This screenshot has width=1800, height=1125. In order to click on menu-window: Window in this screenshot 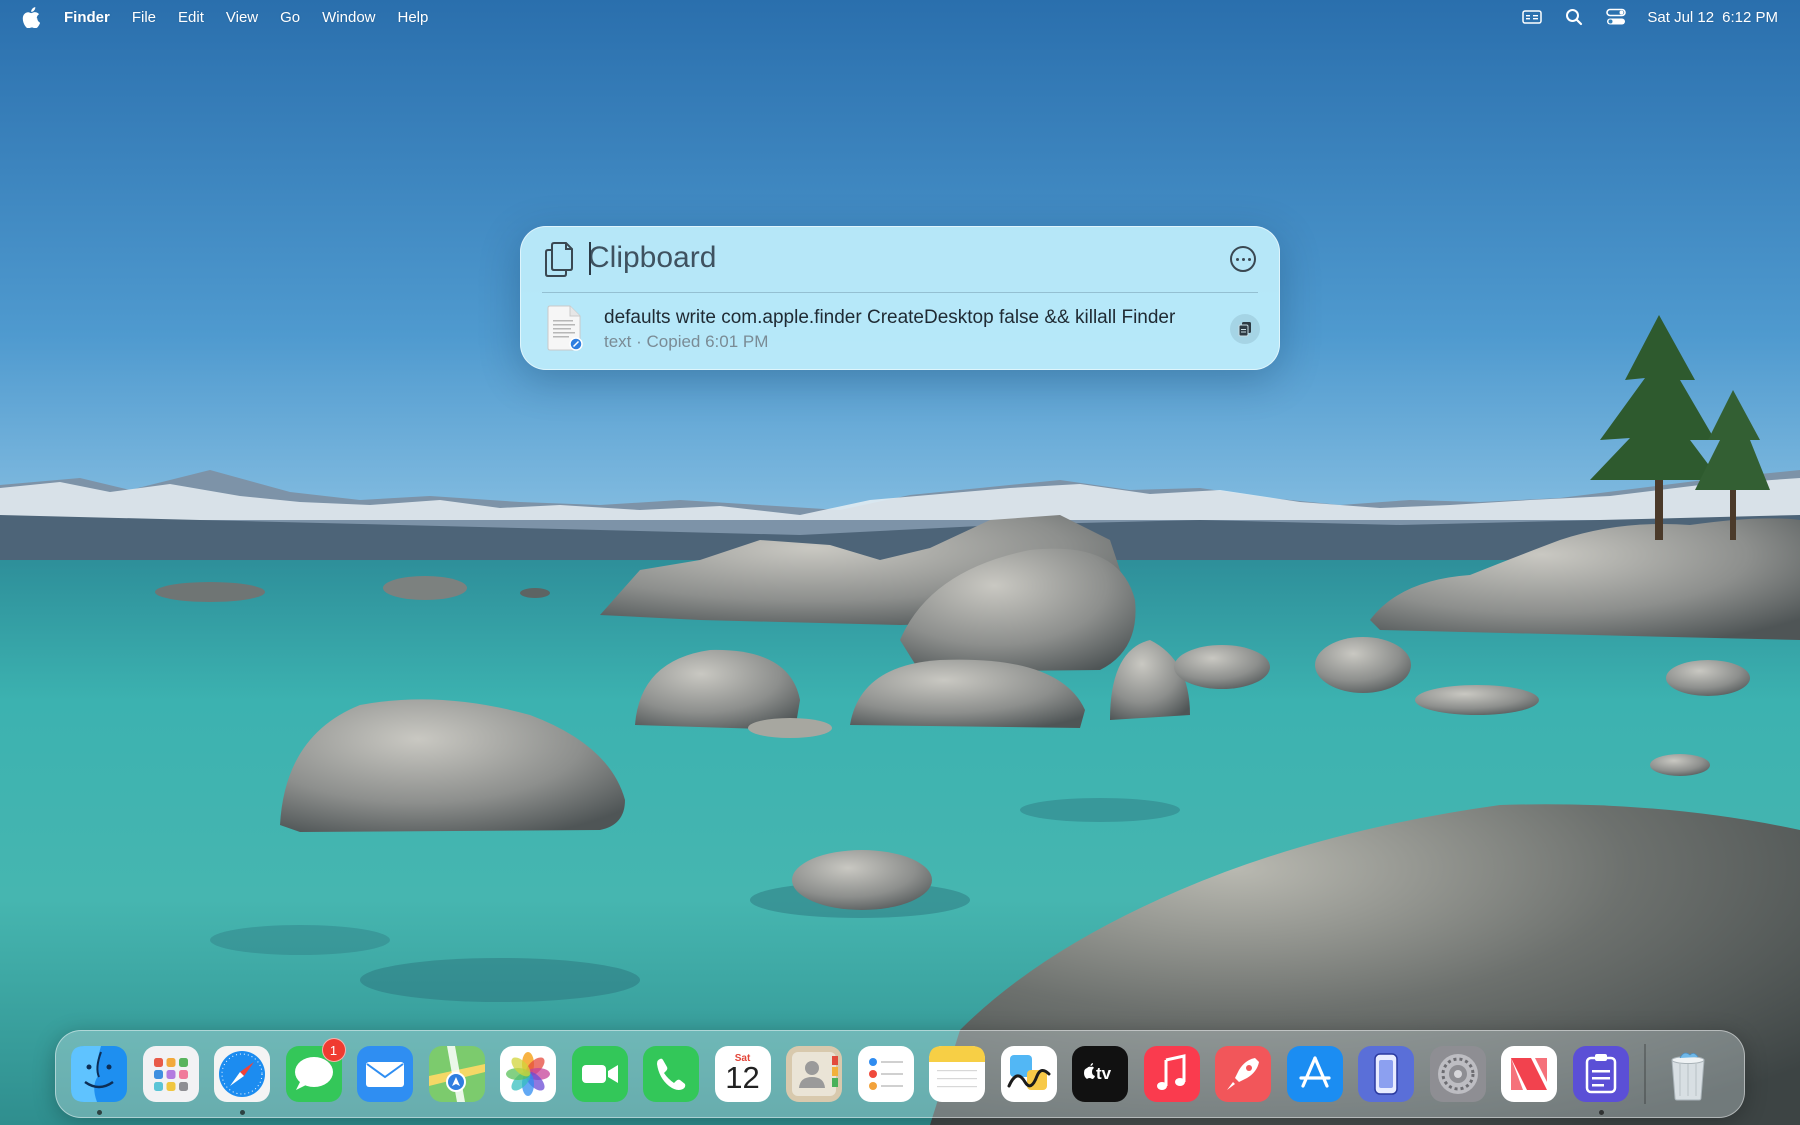, I will do `click(348, 17)`.